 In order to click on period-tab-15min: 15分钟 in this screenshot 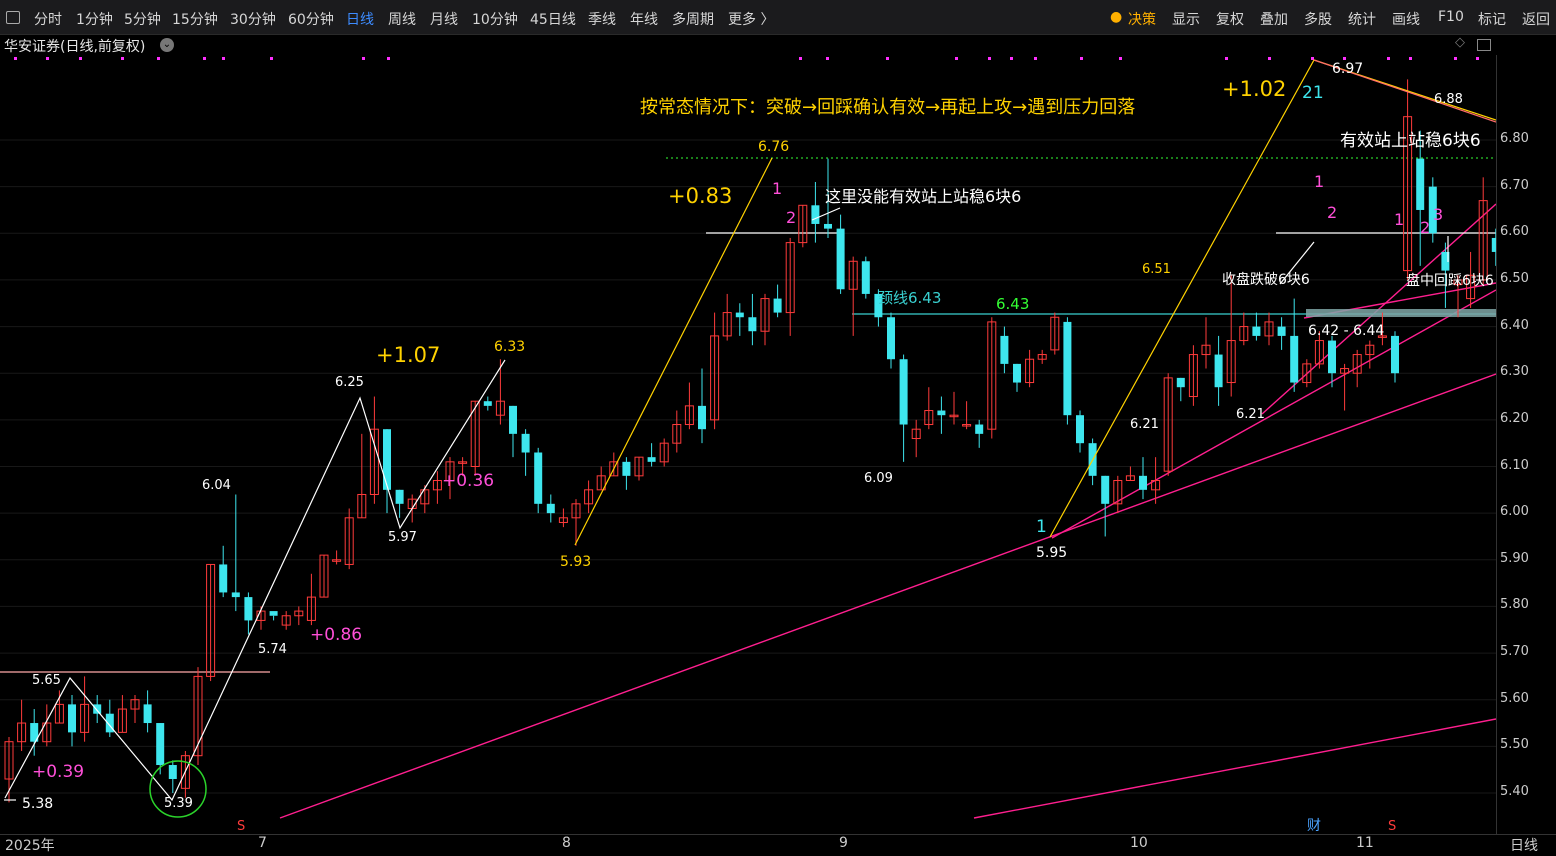, I will do `click(195, 19)`.